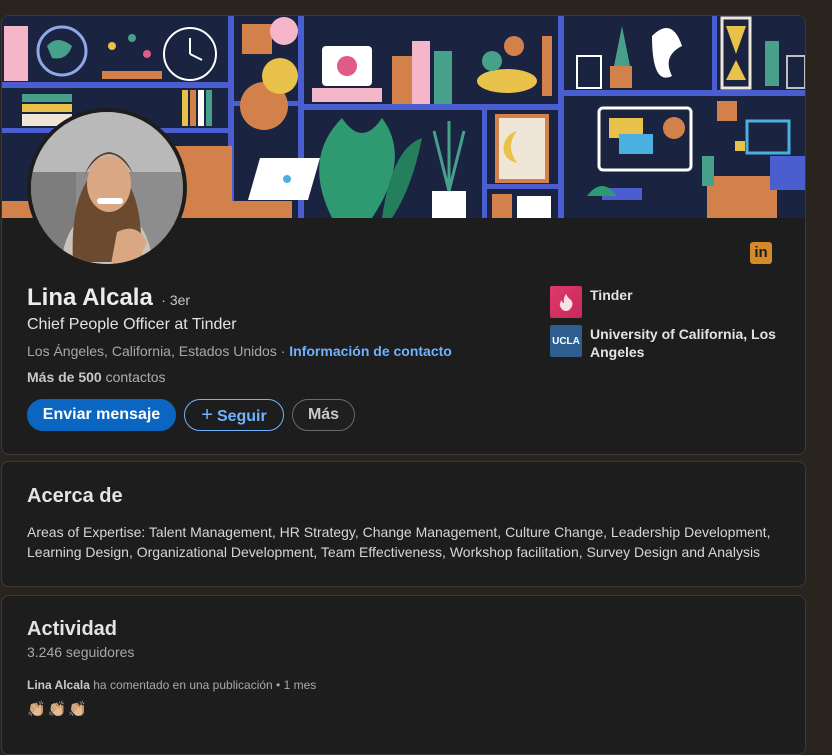 Image resolution: width=832 pixels, height=755 pixels. I want to click on connections-bold: Más de 500, so click(64, 377).